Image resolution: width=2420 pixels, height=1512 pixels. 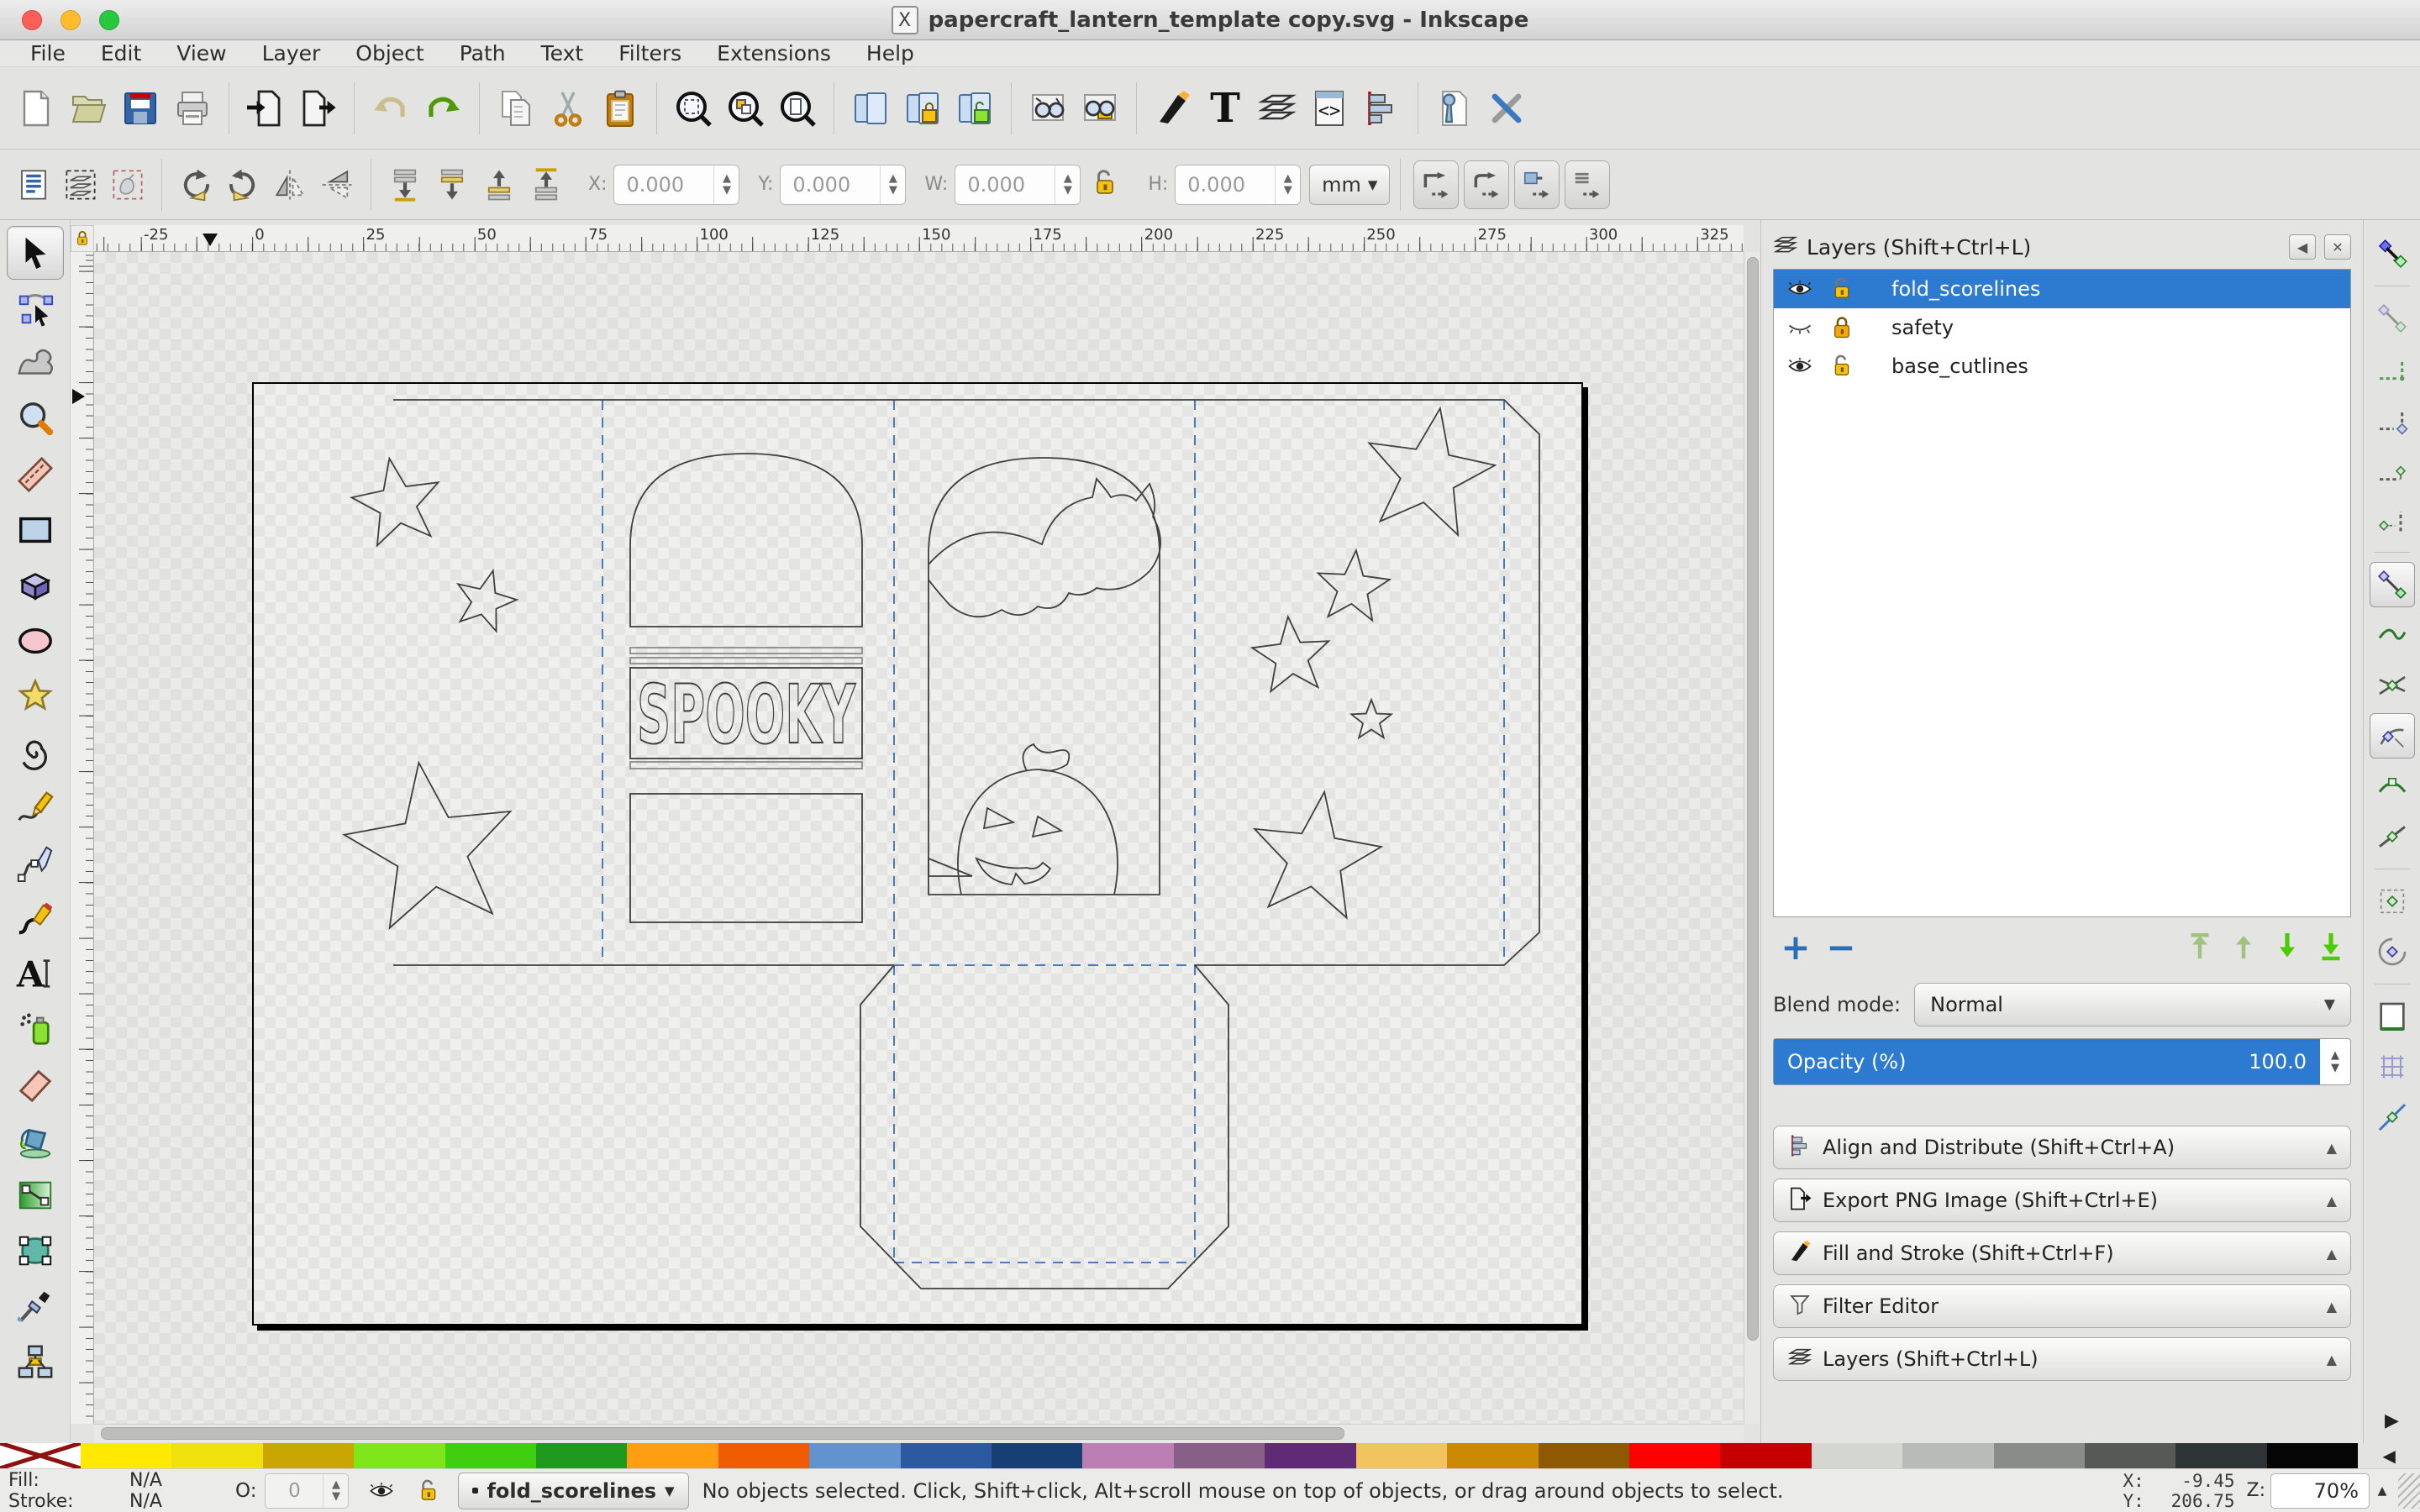 I want to click on current-layer-dropdown: fold_scorelines ▼, so click(x=573, y=1490).